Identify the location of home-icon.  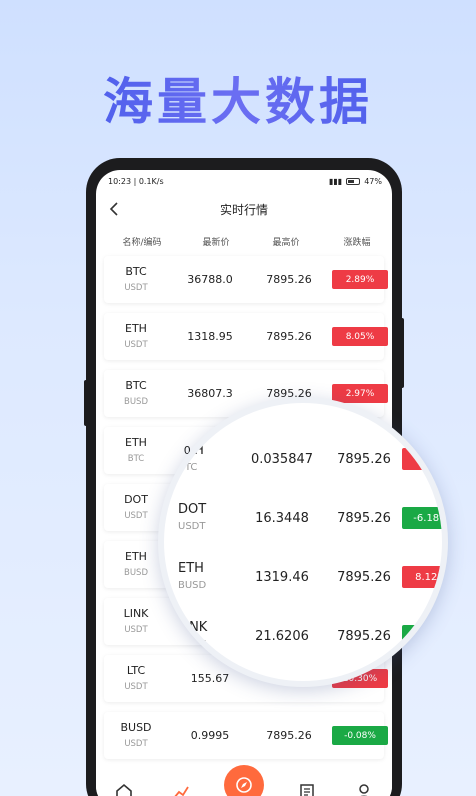
(124, 787).